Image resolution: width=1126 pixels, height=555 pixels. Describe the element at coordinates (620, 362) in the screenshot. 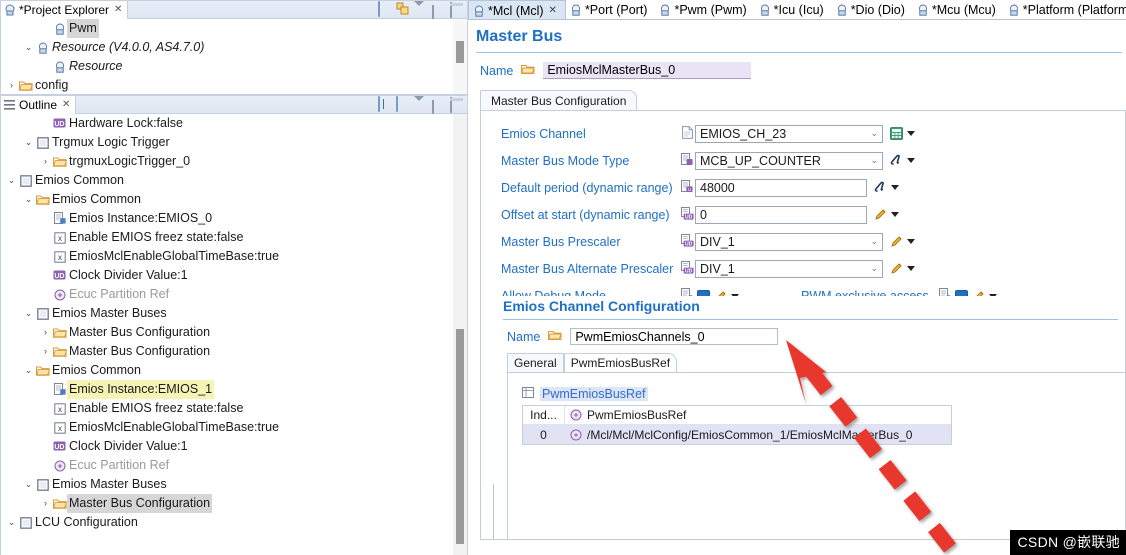

I see `inner-tab: PwmEmiosBusRef` at that location.